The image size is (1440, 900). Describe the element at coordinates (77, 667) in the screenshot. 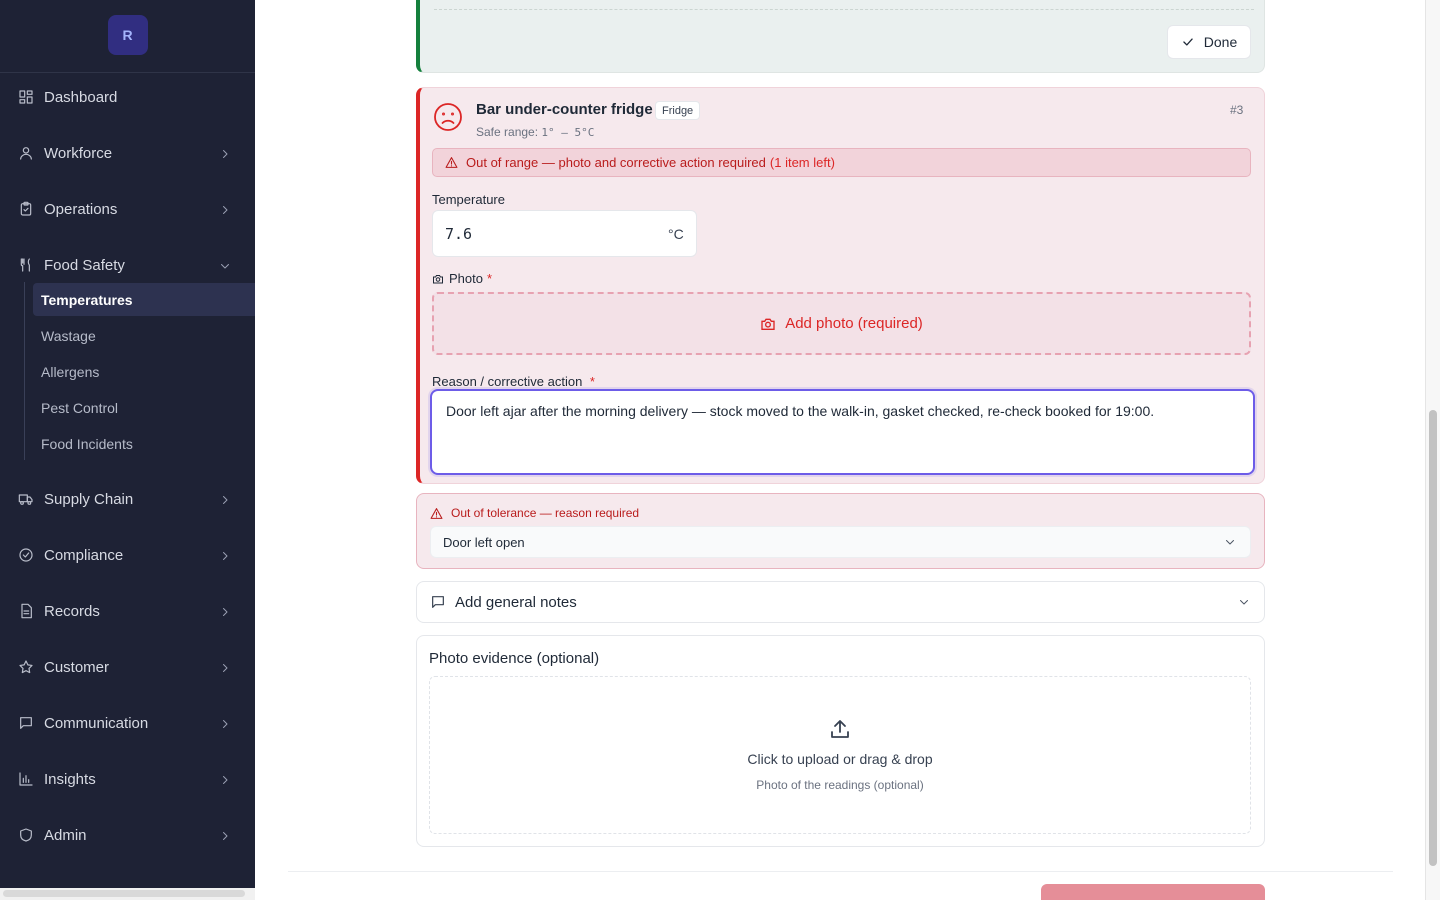

I see `sidebar-item-label: Customer` at that location.